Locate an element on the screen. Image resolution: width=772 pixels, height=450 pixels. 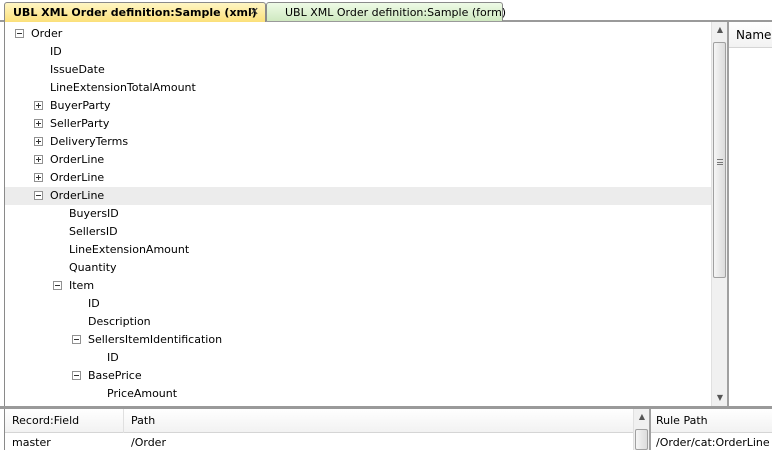
tree-node: LineExtensionAmount is located at coordinates (358, 250).